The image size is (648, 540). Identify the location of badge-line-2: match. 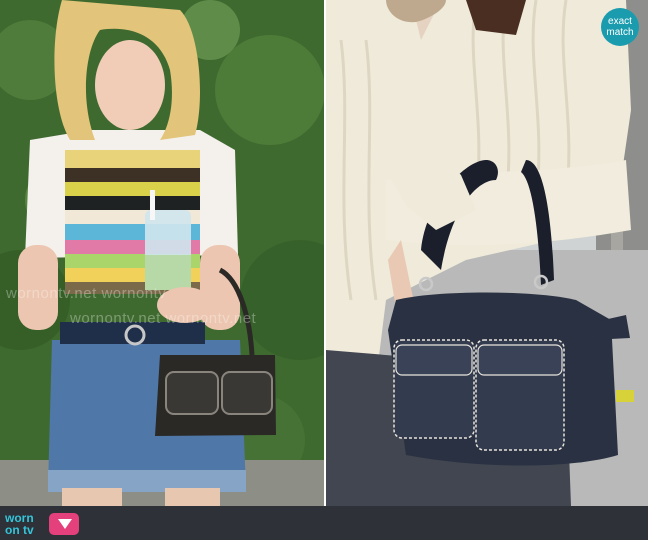
(620, 32).